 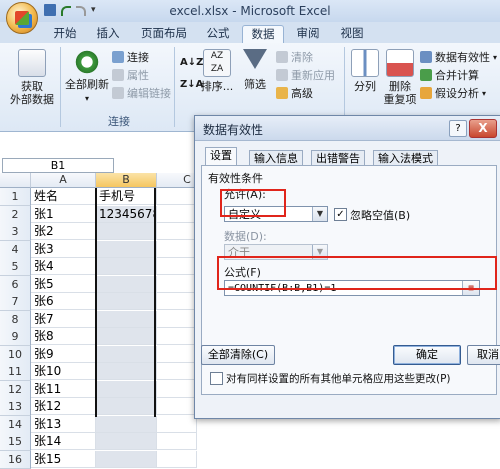 What do you see at coordinates (458, 128) in the screenshot?
I see `help-button: ?` at bounding box center [458, 128].